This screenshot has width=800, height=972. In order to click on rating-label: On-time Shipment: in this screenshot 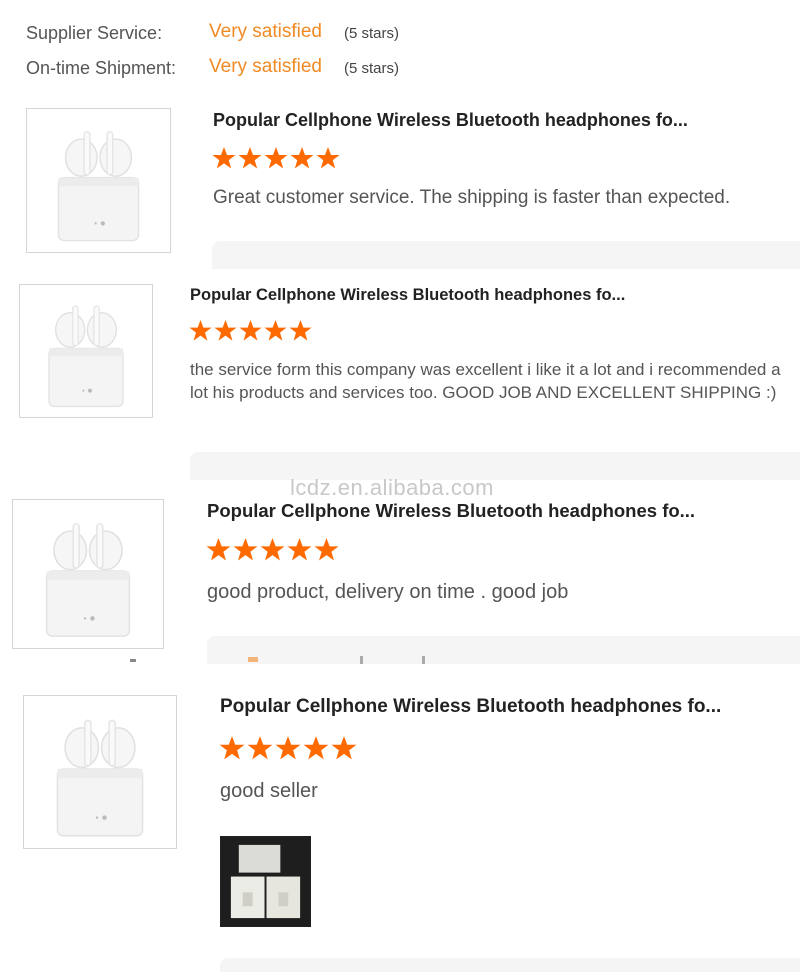, I will do `click(101, 68)`.